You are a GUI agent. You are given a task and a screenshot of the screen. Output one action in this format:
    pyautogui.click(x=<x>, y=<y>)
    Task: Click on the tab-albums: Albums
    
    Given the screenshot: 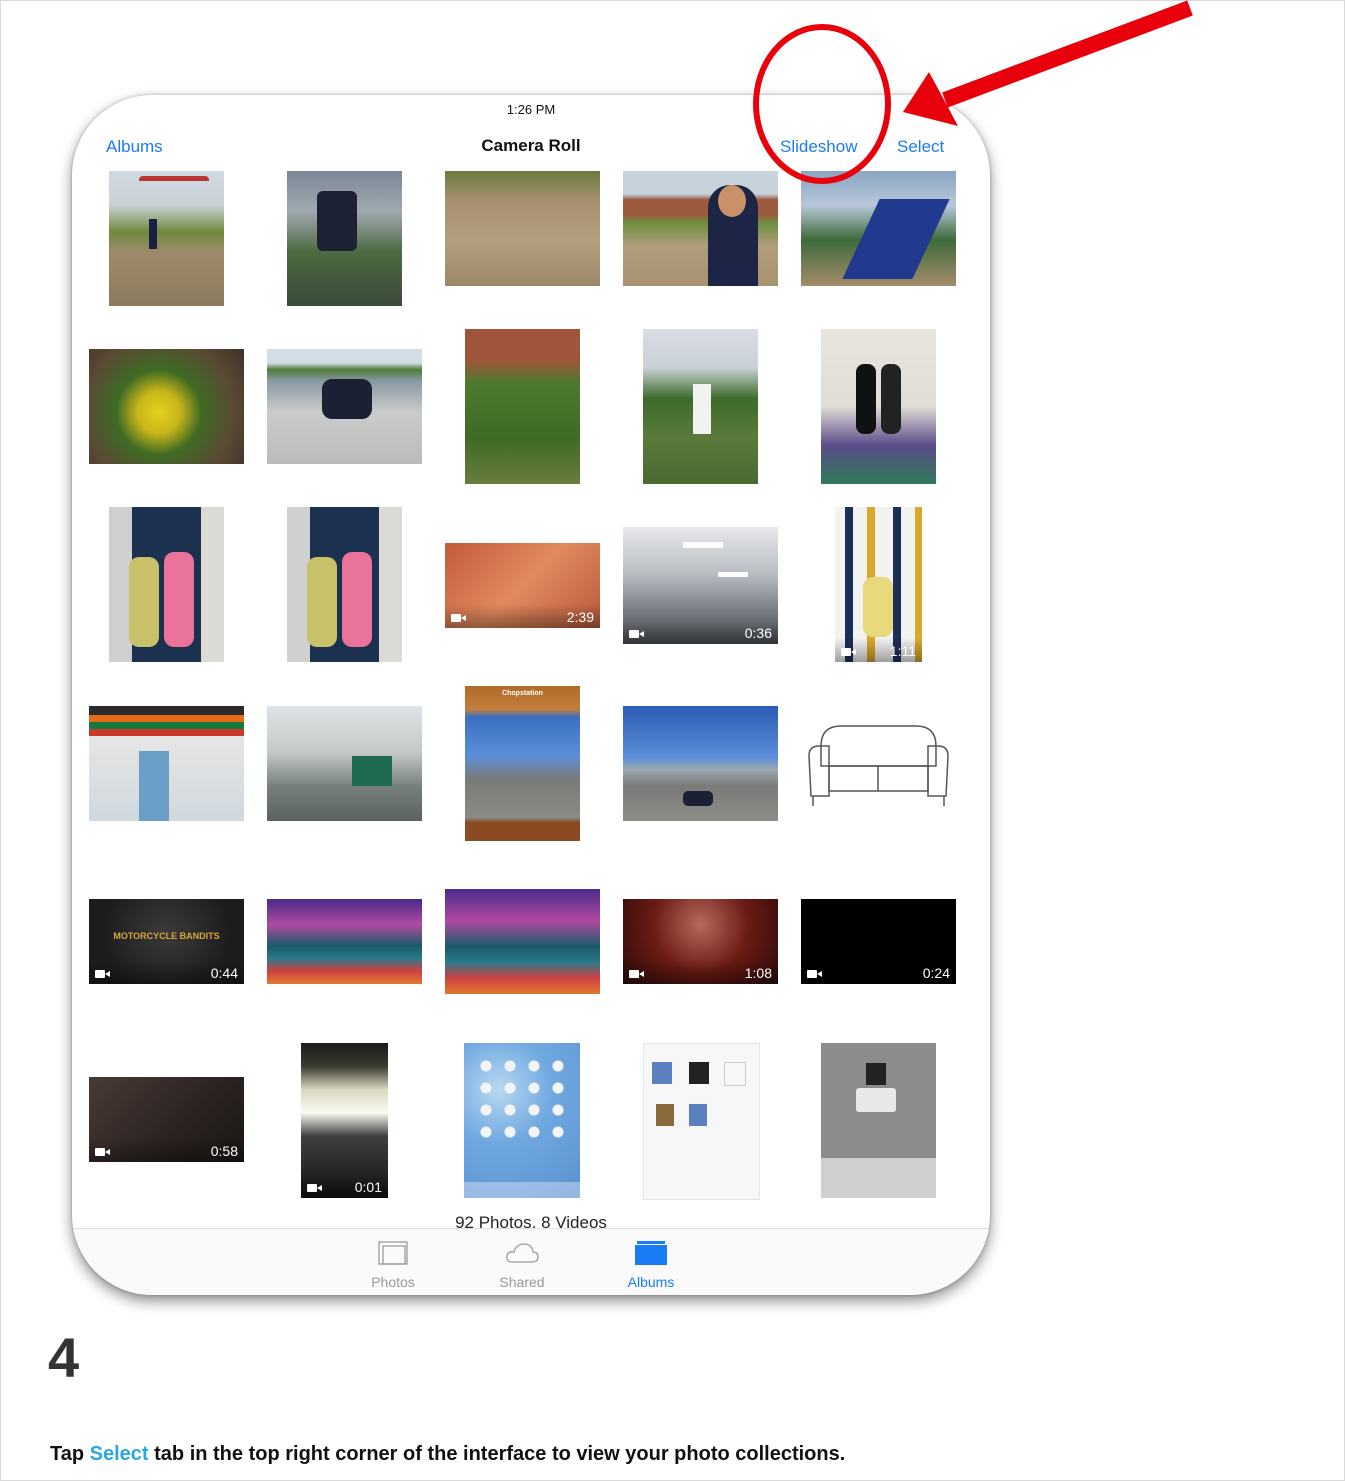 What is the action you would take?
    pyautogui.click(x=651, y=1264)
    